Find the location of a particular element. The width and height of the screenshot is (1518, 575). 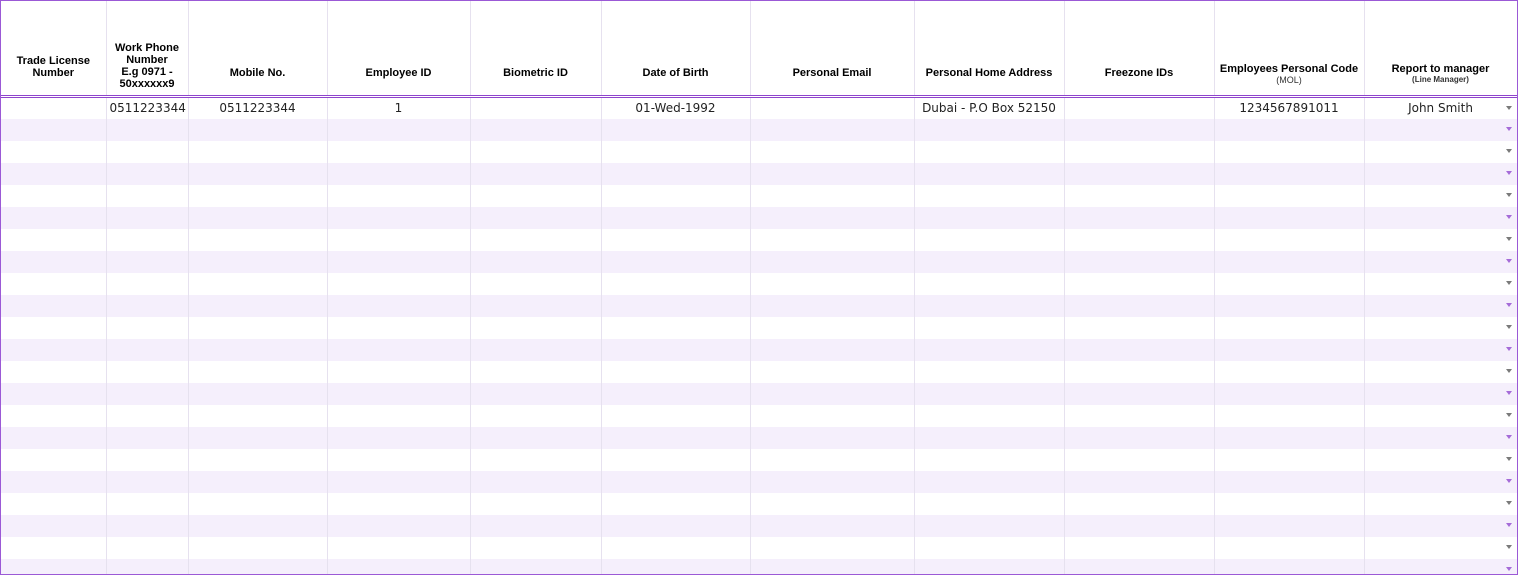

cell-mobile: 0511223344 is located at coordinates (258, 107).